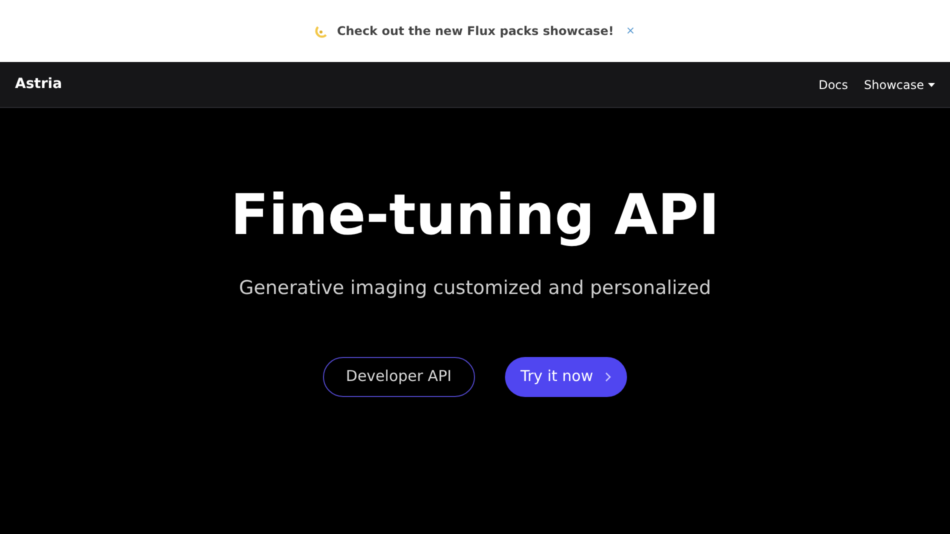 The width and height of the screenshot is (950, 534). Describe the element at coordinates (38, 84) in the screenshot. I see `brand-logo: Astria` at that location.